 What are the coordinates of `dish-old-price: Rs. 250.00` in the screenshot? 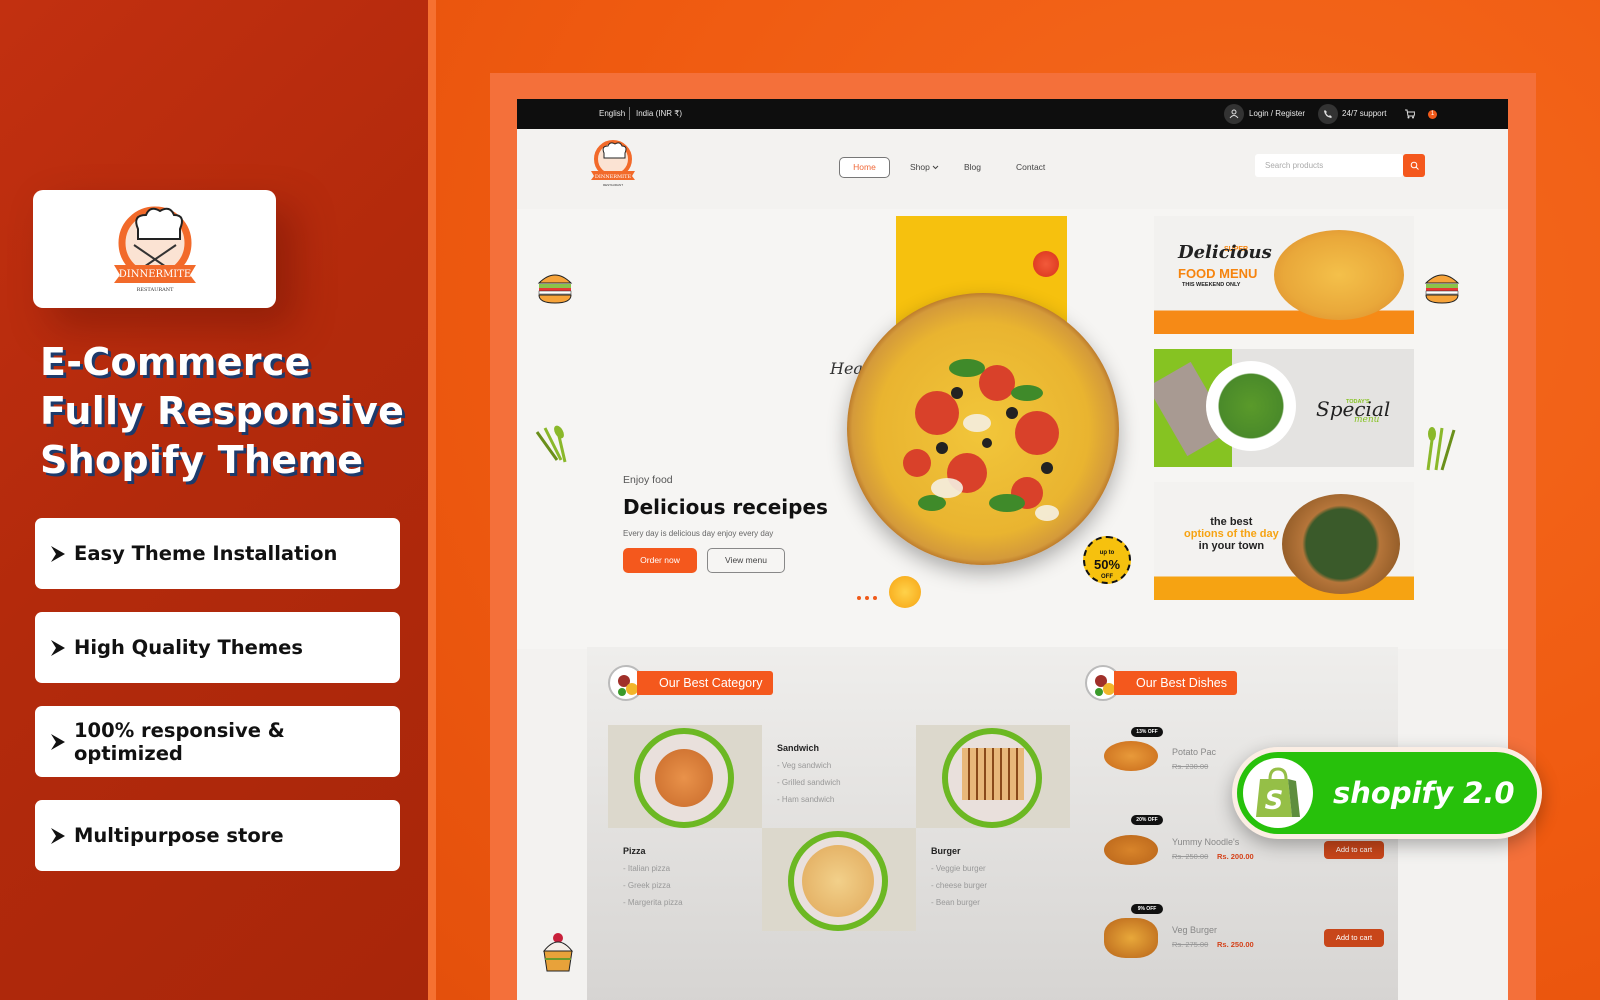 It's located at (1190, 856).